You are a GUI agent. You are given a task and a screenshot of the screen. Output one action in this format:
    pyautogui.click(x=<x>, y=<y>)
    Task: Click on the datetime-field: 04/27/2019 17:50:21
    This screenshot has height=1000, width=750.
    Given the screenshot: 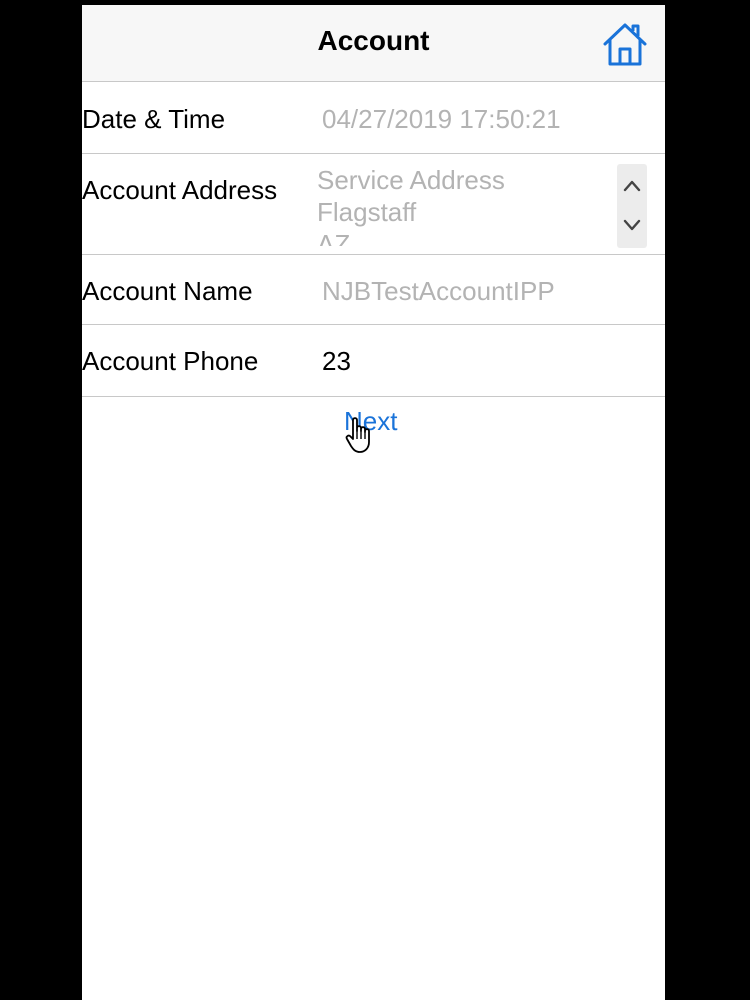 What is the action you would take?
    pyautogui.click(x=441, y=119)
    